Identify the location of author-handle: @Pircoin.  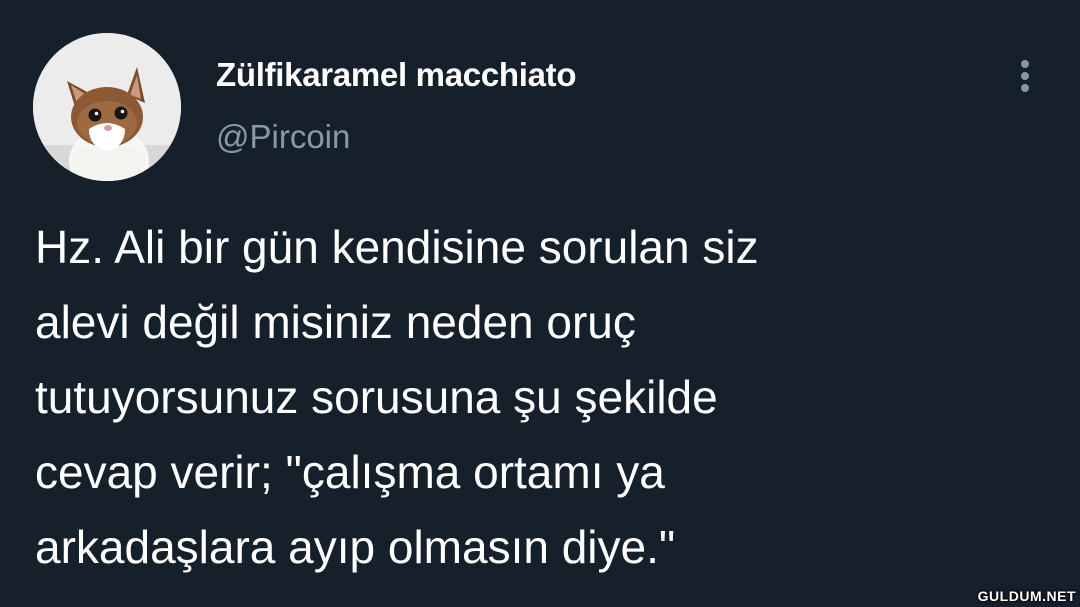
(283, 137).